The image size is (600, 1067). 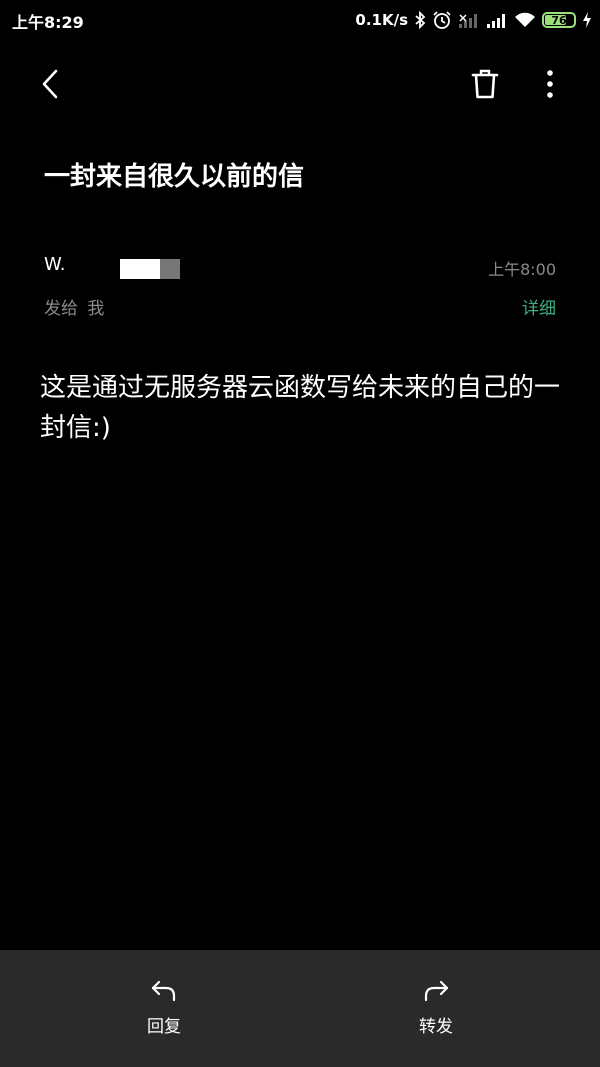 I want to click on more-vertical-icon, so click(x=550, y=86).